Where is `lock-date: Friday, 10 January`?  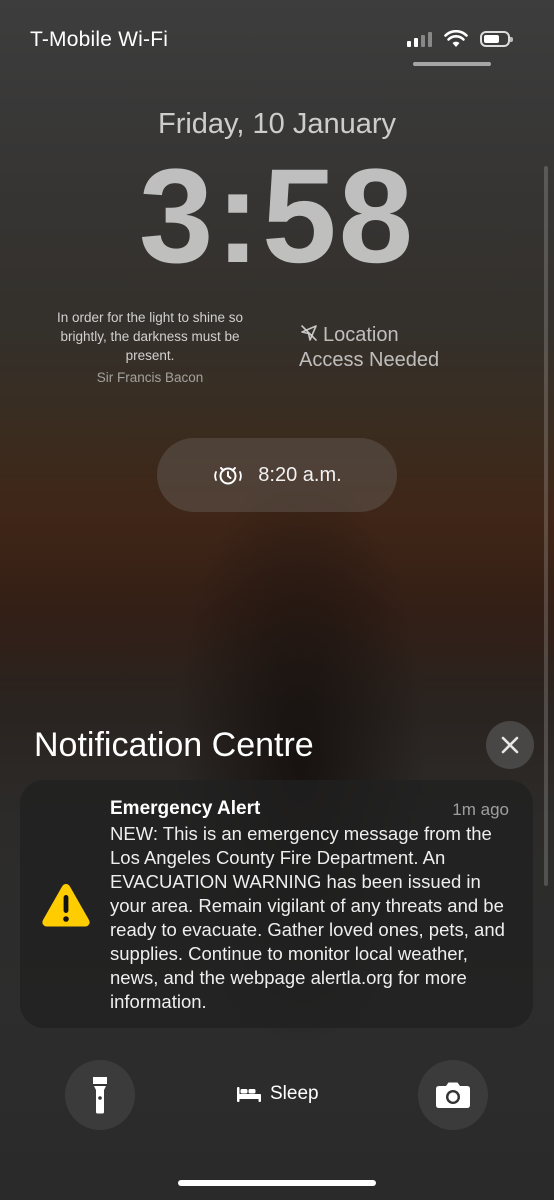 lock-date: Friday, 10 January is located at coordinates (277, 124).